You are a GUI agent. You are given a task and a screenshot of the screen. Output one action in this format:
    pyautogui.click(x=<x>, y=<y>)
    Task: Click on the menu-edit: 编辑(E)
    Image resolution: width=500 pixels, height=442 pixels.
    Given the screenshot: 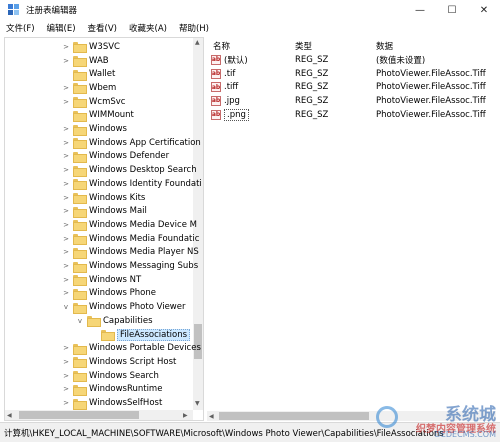 What is the action you would take?
    pyautogui.click(x=61, y=28)
    